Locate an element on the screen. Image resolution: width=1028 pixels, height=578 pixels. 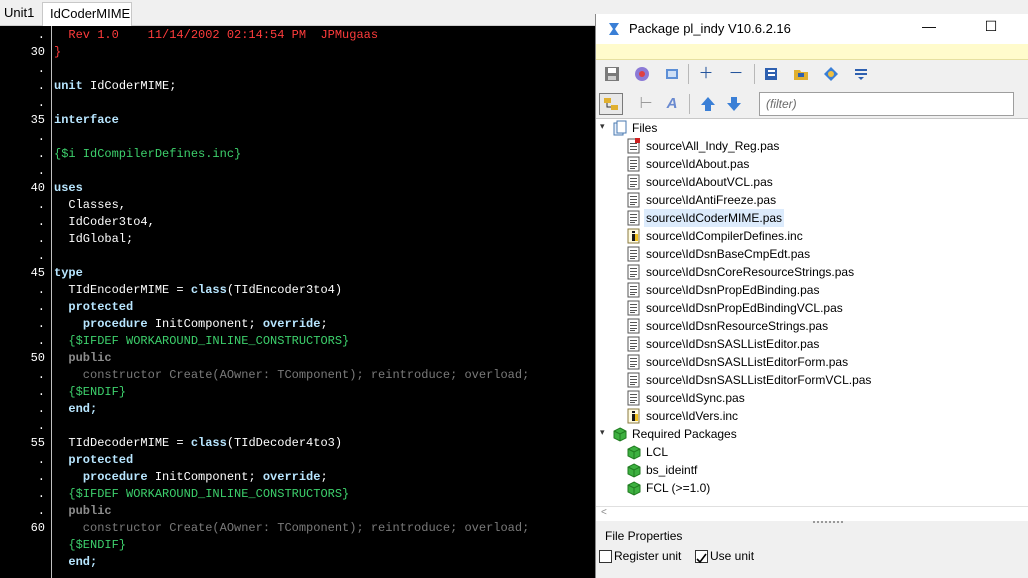
code-token: {$ENDIF} is located at coordinates (90, 545).